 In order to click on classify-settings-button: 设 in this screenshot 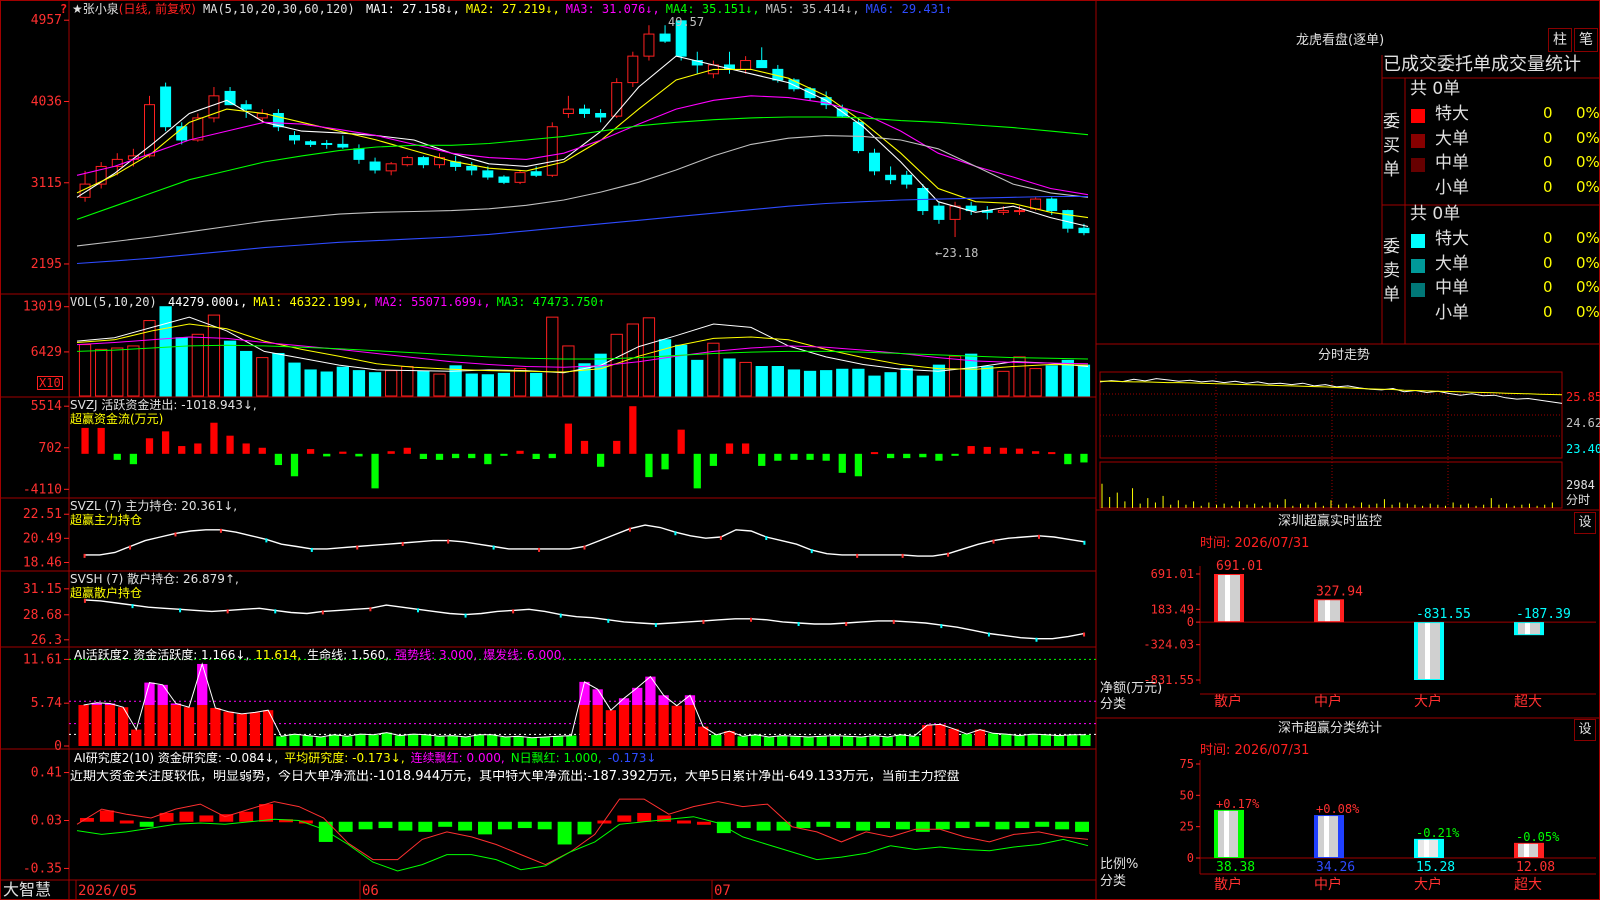, I will do `click(1585, 730)`.